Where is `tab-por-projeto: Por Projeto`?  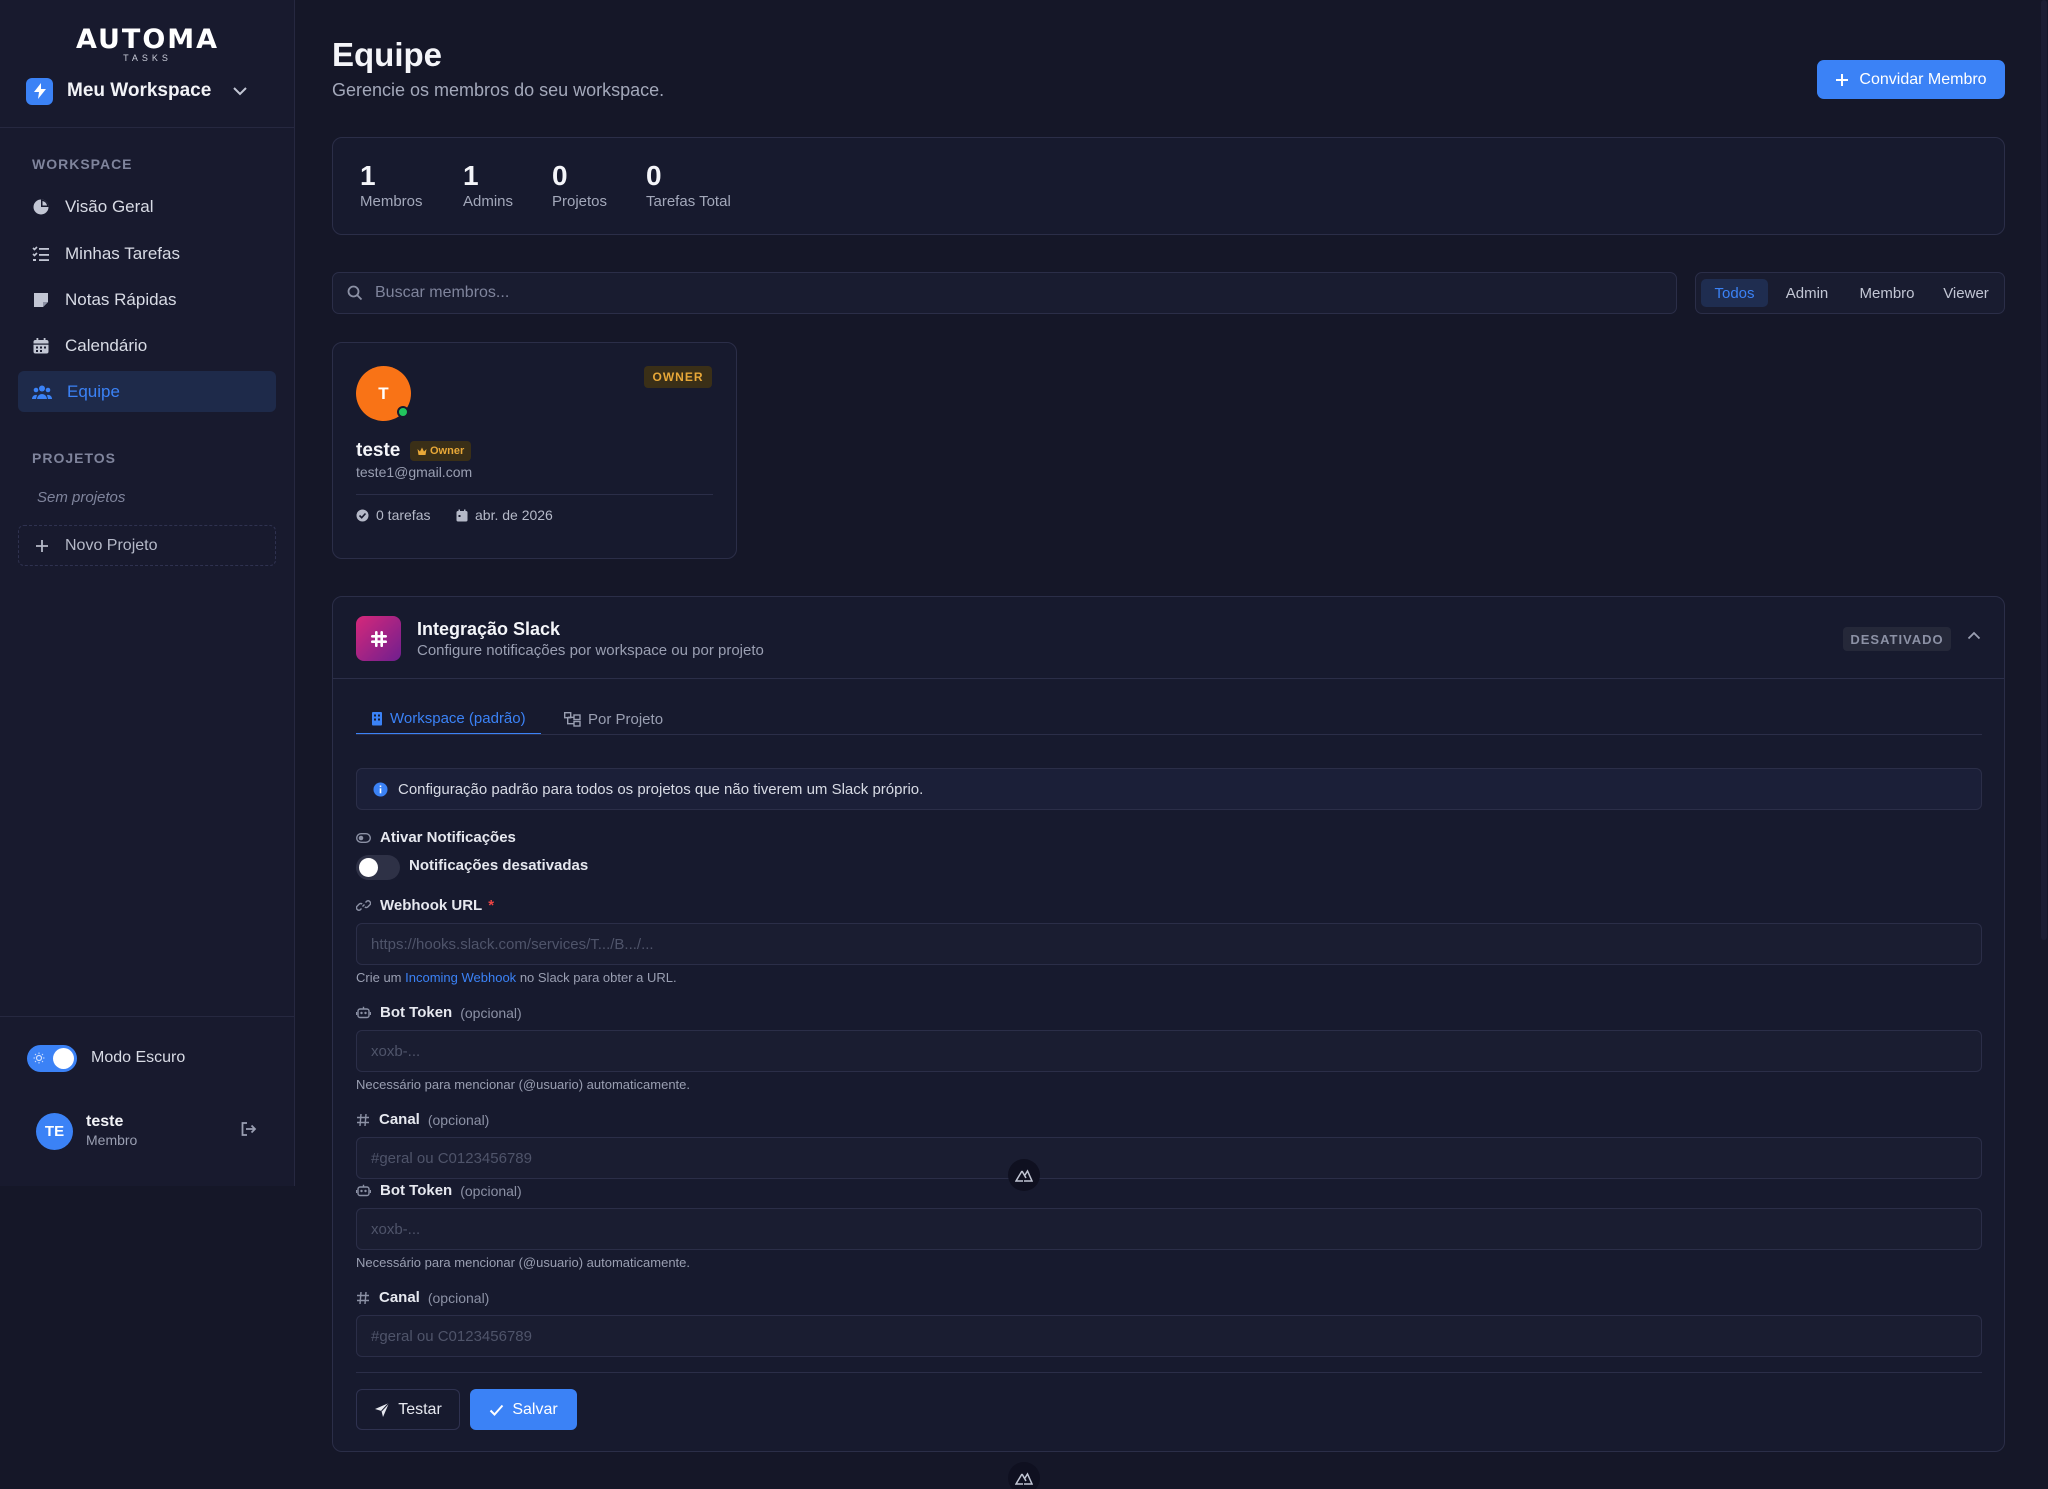
tab-por-projeto: Por Projeto is located at coordinates (613, 719).